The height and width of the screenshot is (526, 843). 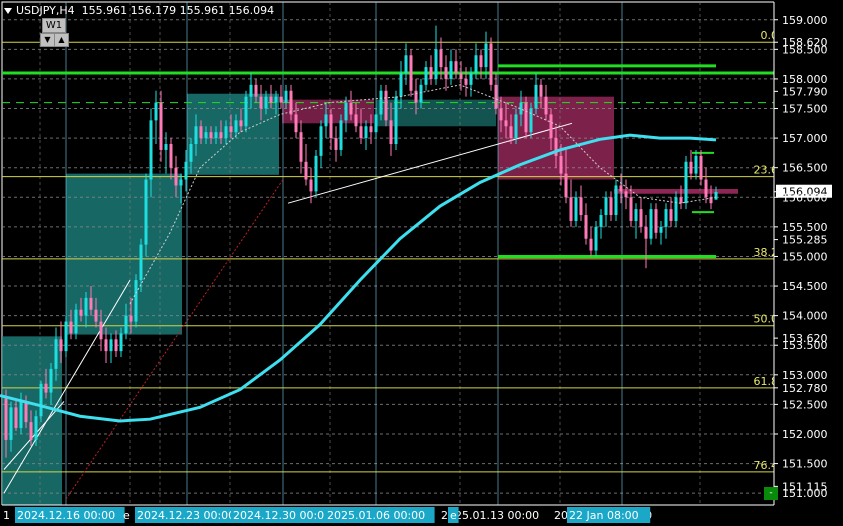 What do you see at coordinates (54, 25) in the screenshot?
I see `timeframe-label: W1` at bounding box center [54, 25].